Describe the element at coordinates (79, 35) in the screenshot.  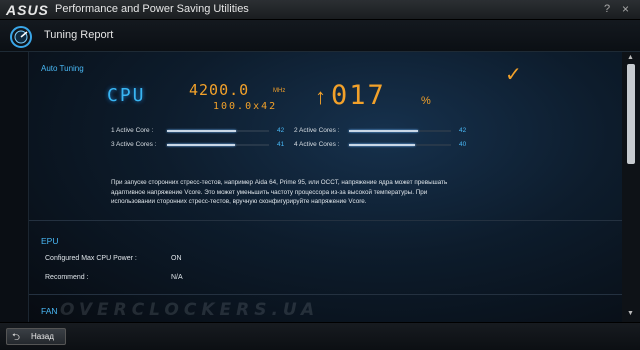
I see `page-title: Tuning Report` at that location.